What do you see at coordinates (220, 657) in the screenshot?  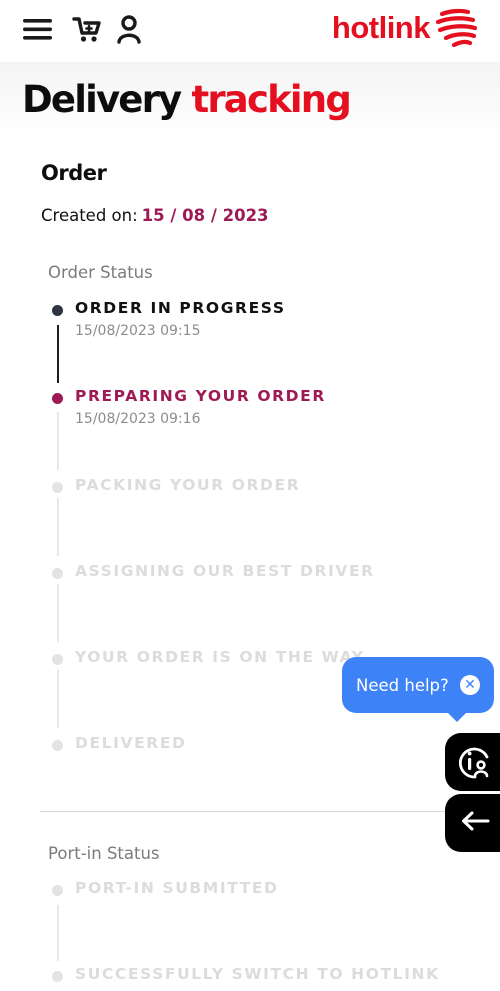 I see `step-label: YOUR ORDER IS ON THE WAY` at bounding box center [220, 657].